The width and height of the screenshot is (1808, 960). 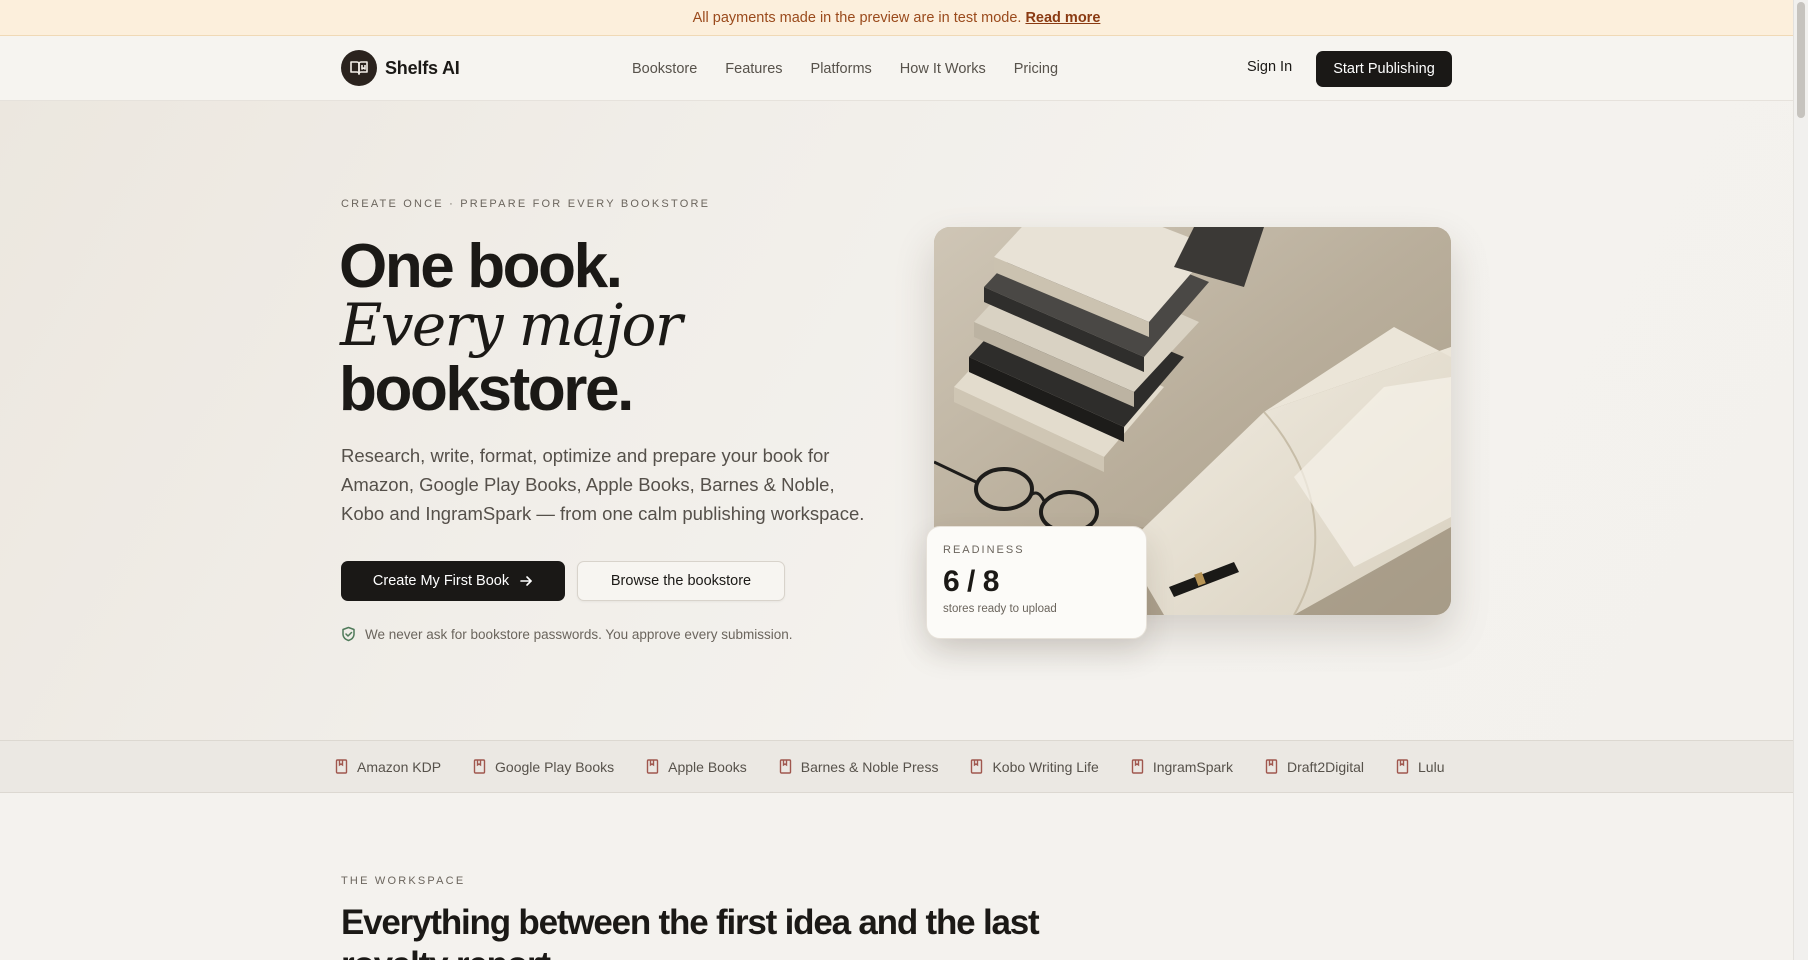 I want to click on platform-name: Lulu, so click(x=1431, y=766).